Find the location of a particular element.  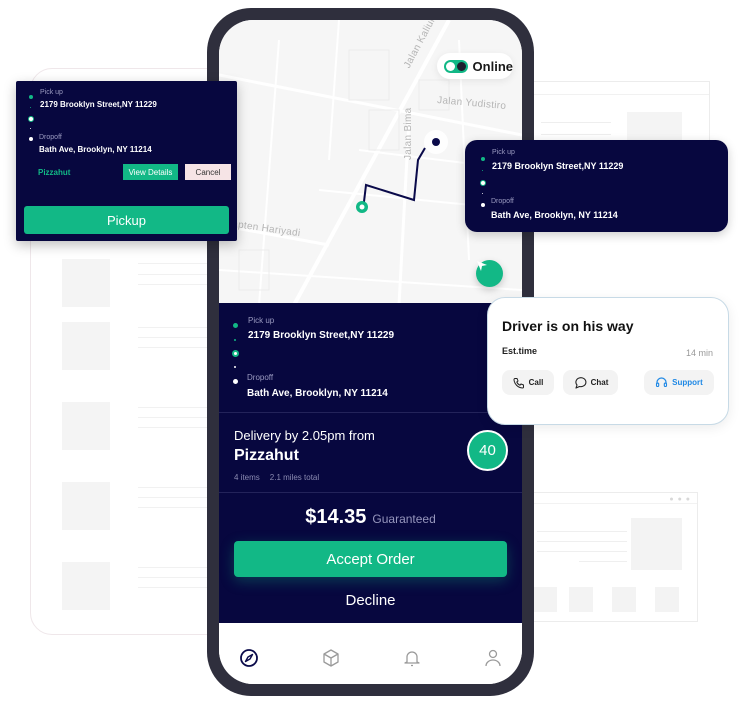

eta-badge: 40 is located at coordinates (487, 450).